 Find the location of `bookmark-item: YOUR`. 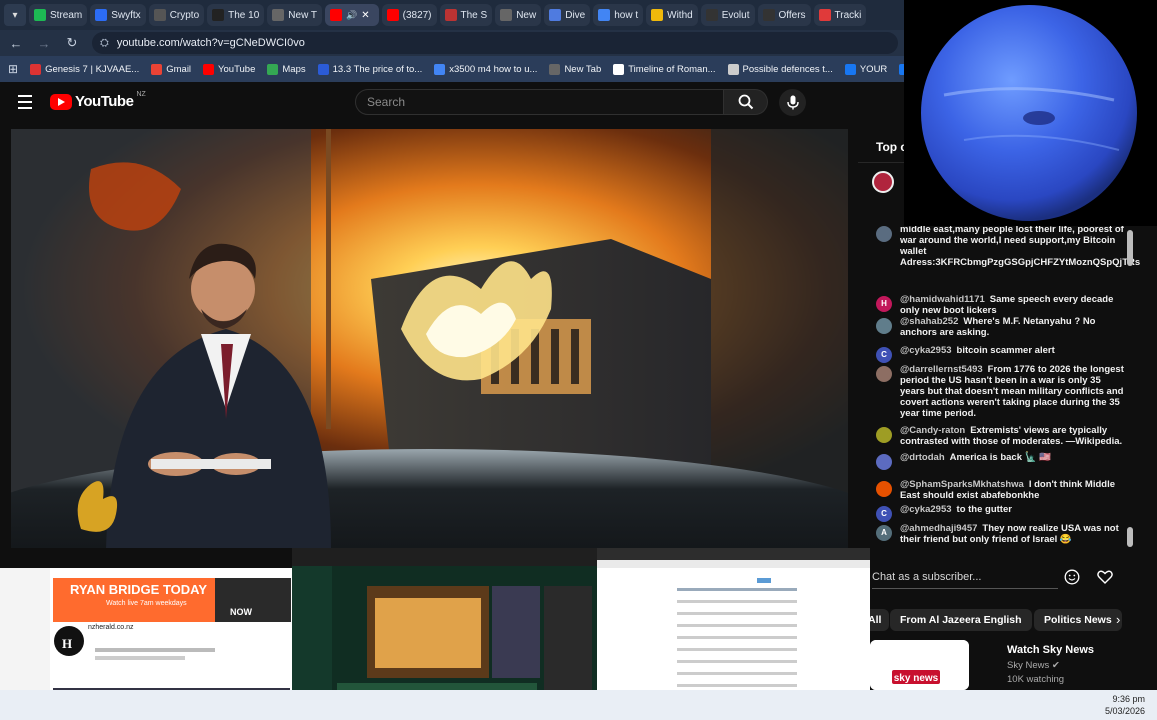

bookmark-item: YOUR is located at coordinates (866, 69).